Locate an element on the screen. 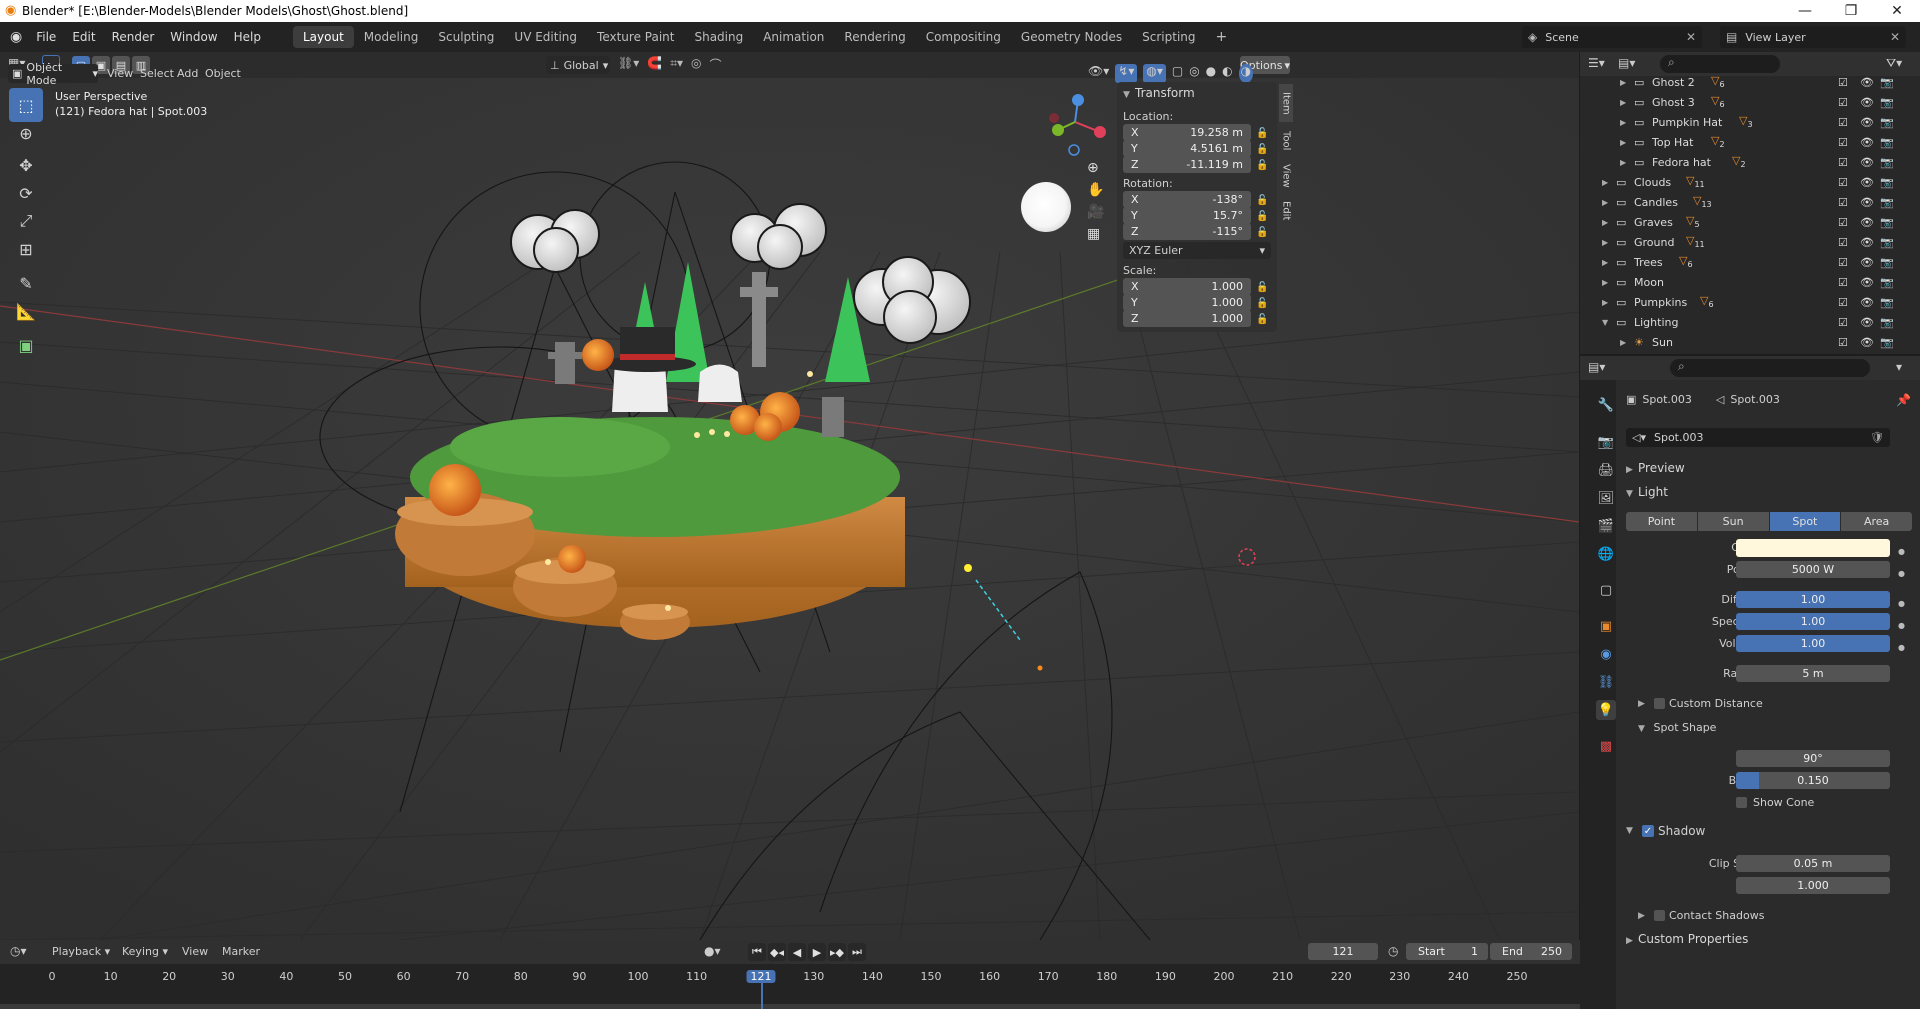 The width and height of the screenshot is (1920, 1009). viewport-menu-view: View is located at coordinates (120, 73).